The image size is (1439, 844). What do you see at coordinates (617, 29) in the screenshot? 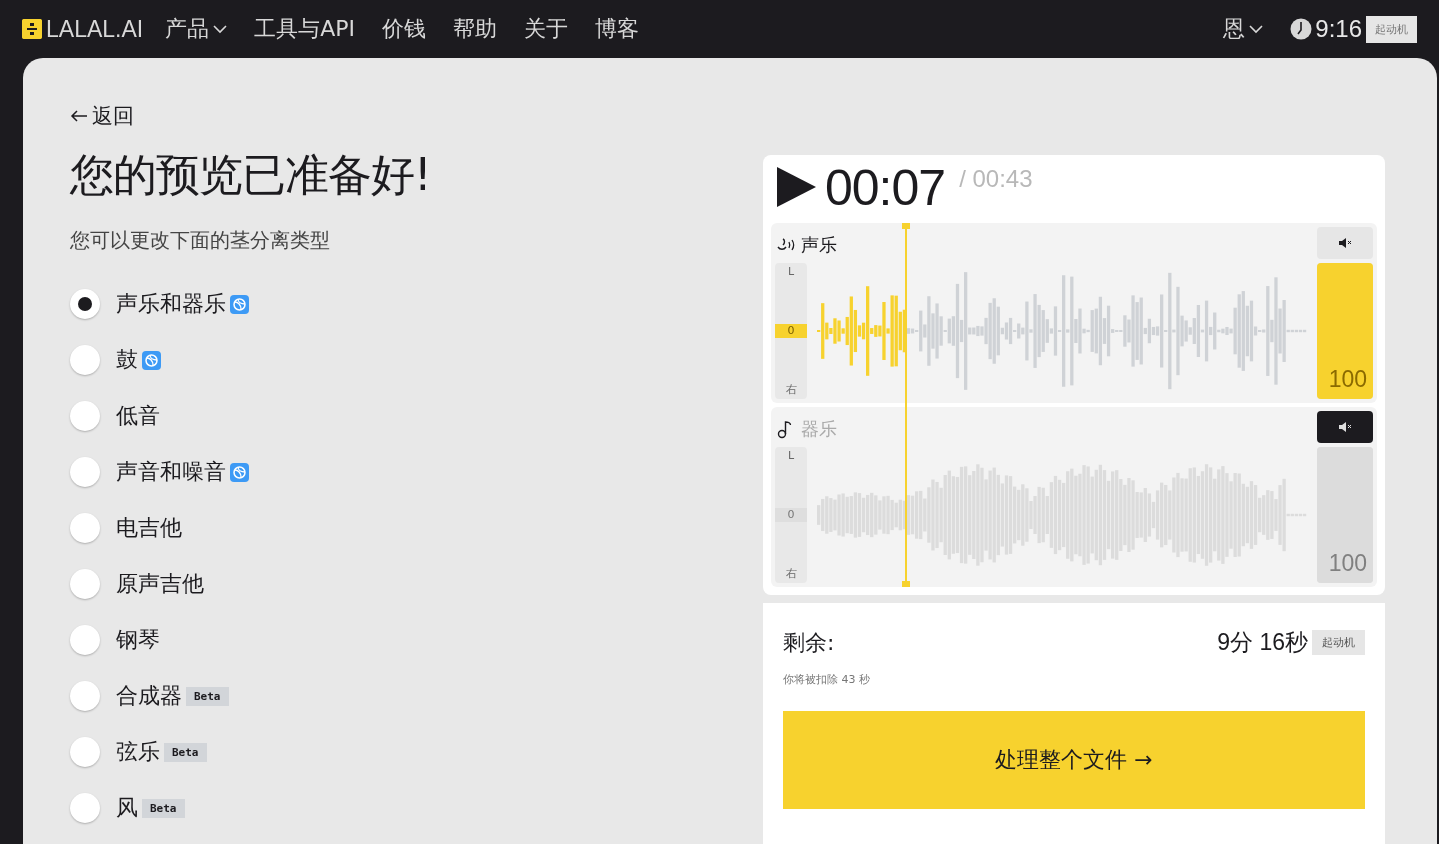
I see `nav-link: 博客` at bounding box center [617, 29].